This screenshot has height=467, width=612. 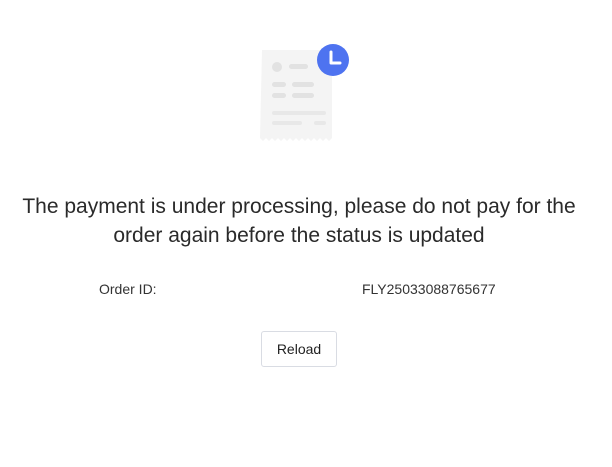 I want to click on receipt-clock-icon, so click(x=304, y=92).